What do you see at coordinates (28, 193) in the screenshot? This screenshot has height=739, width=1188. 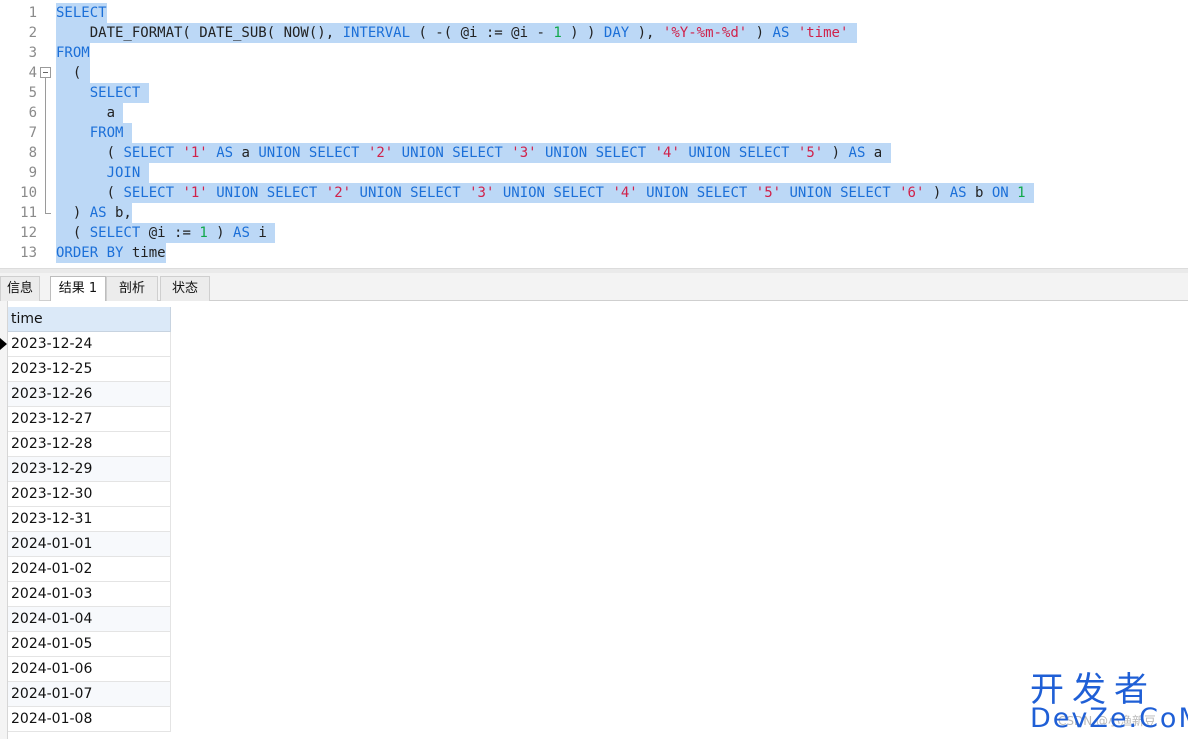 I see `line-number: 10` at bounding box center [28, 193].